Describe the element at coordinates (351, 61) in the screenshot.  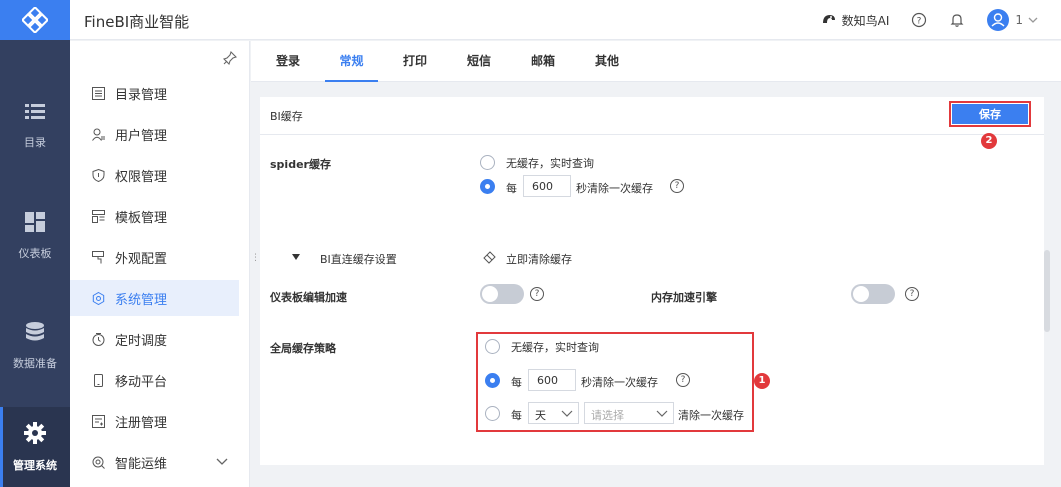
I see `tab-general: 常规` at that location.